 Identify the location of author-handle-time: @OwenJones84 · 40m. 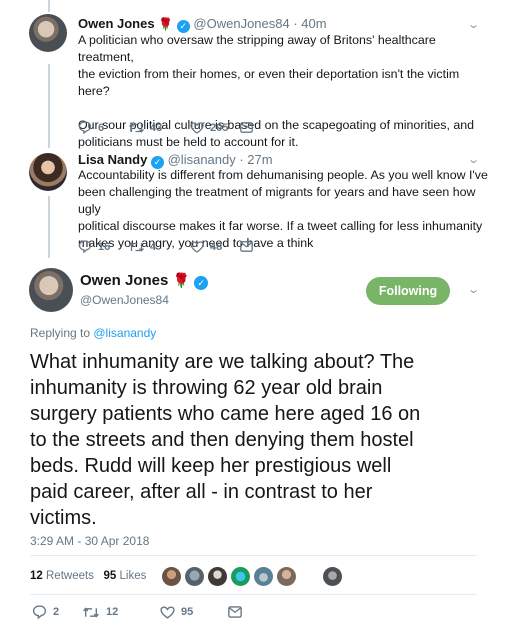
(259, 23).